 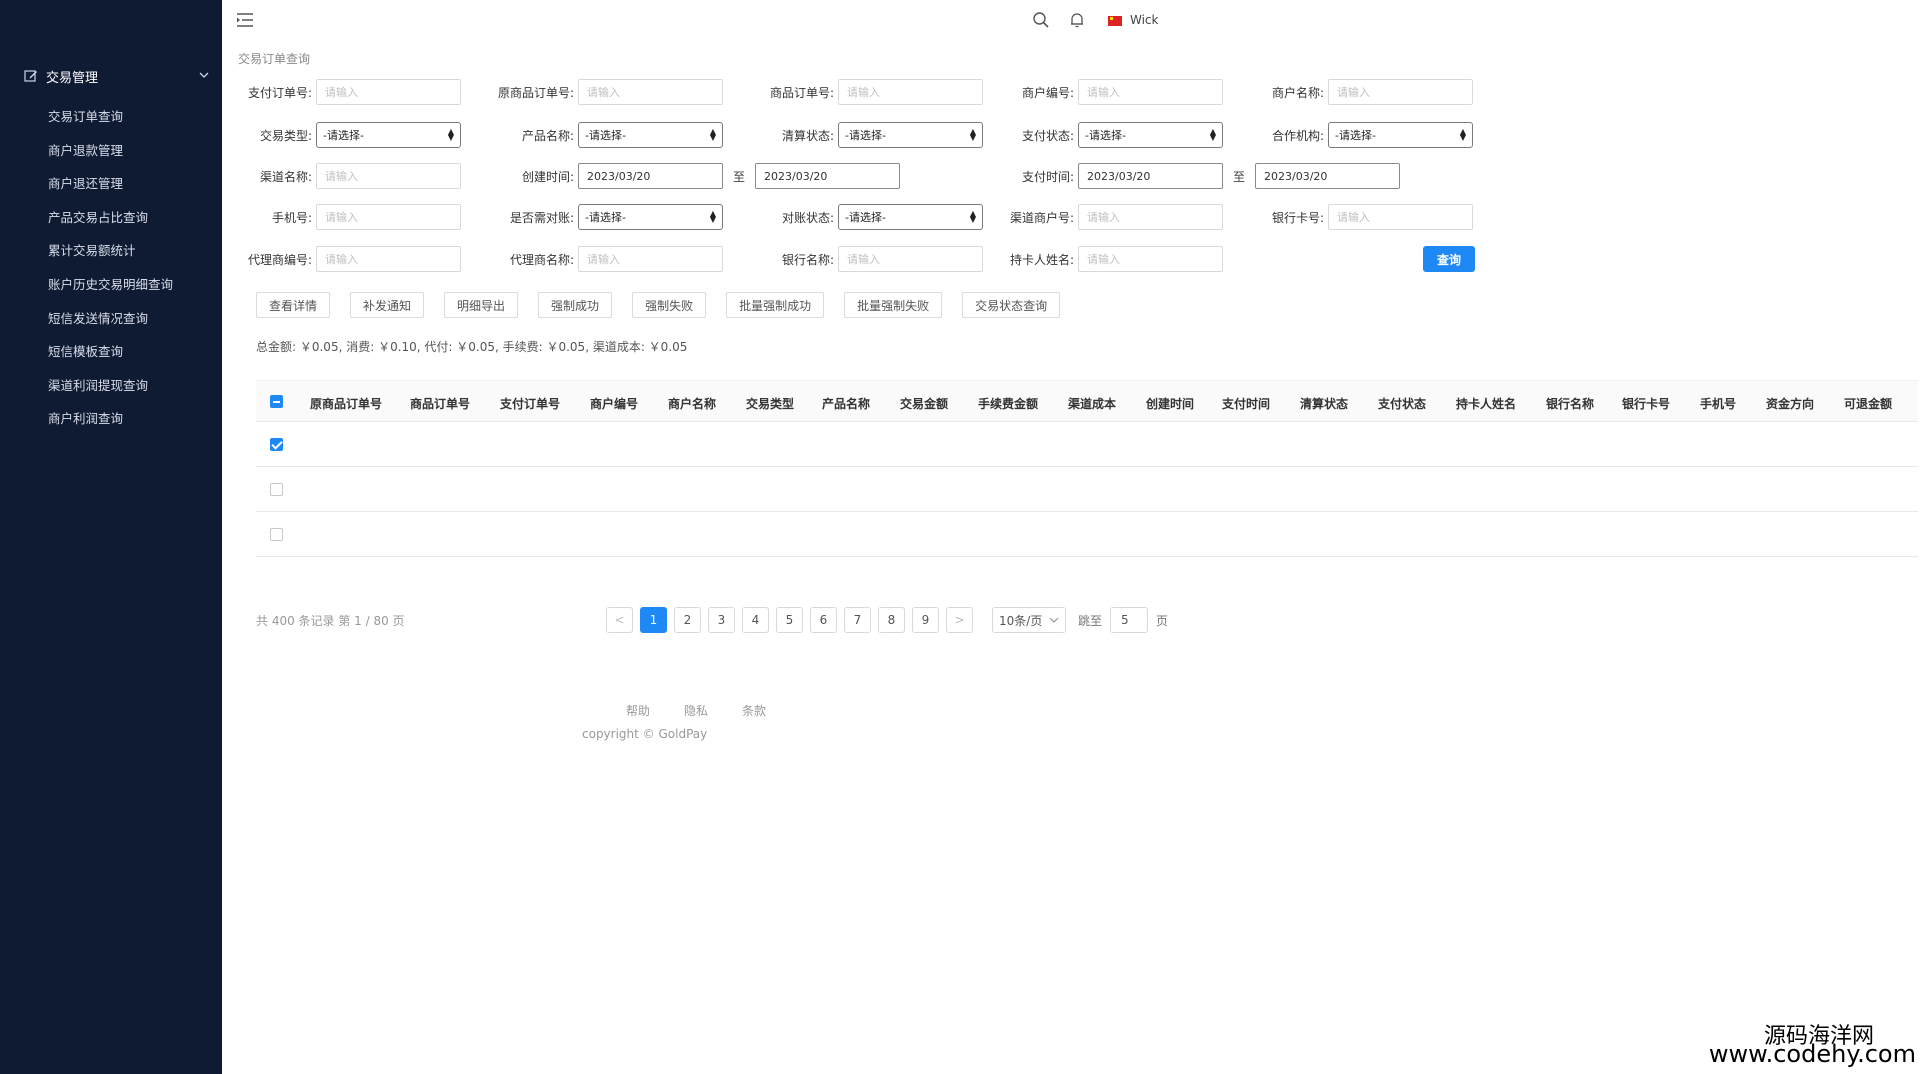 I want to click on orig-goods-order-no-input, so click(x=650, y=92).